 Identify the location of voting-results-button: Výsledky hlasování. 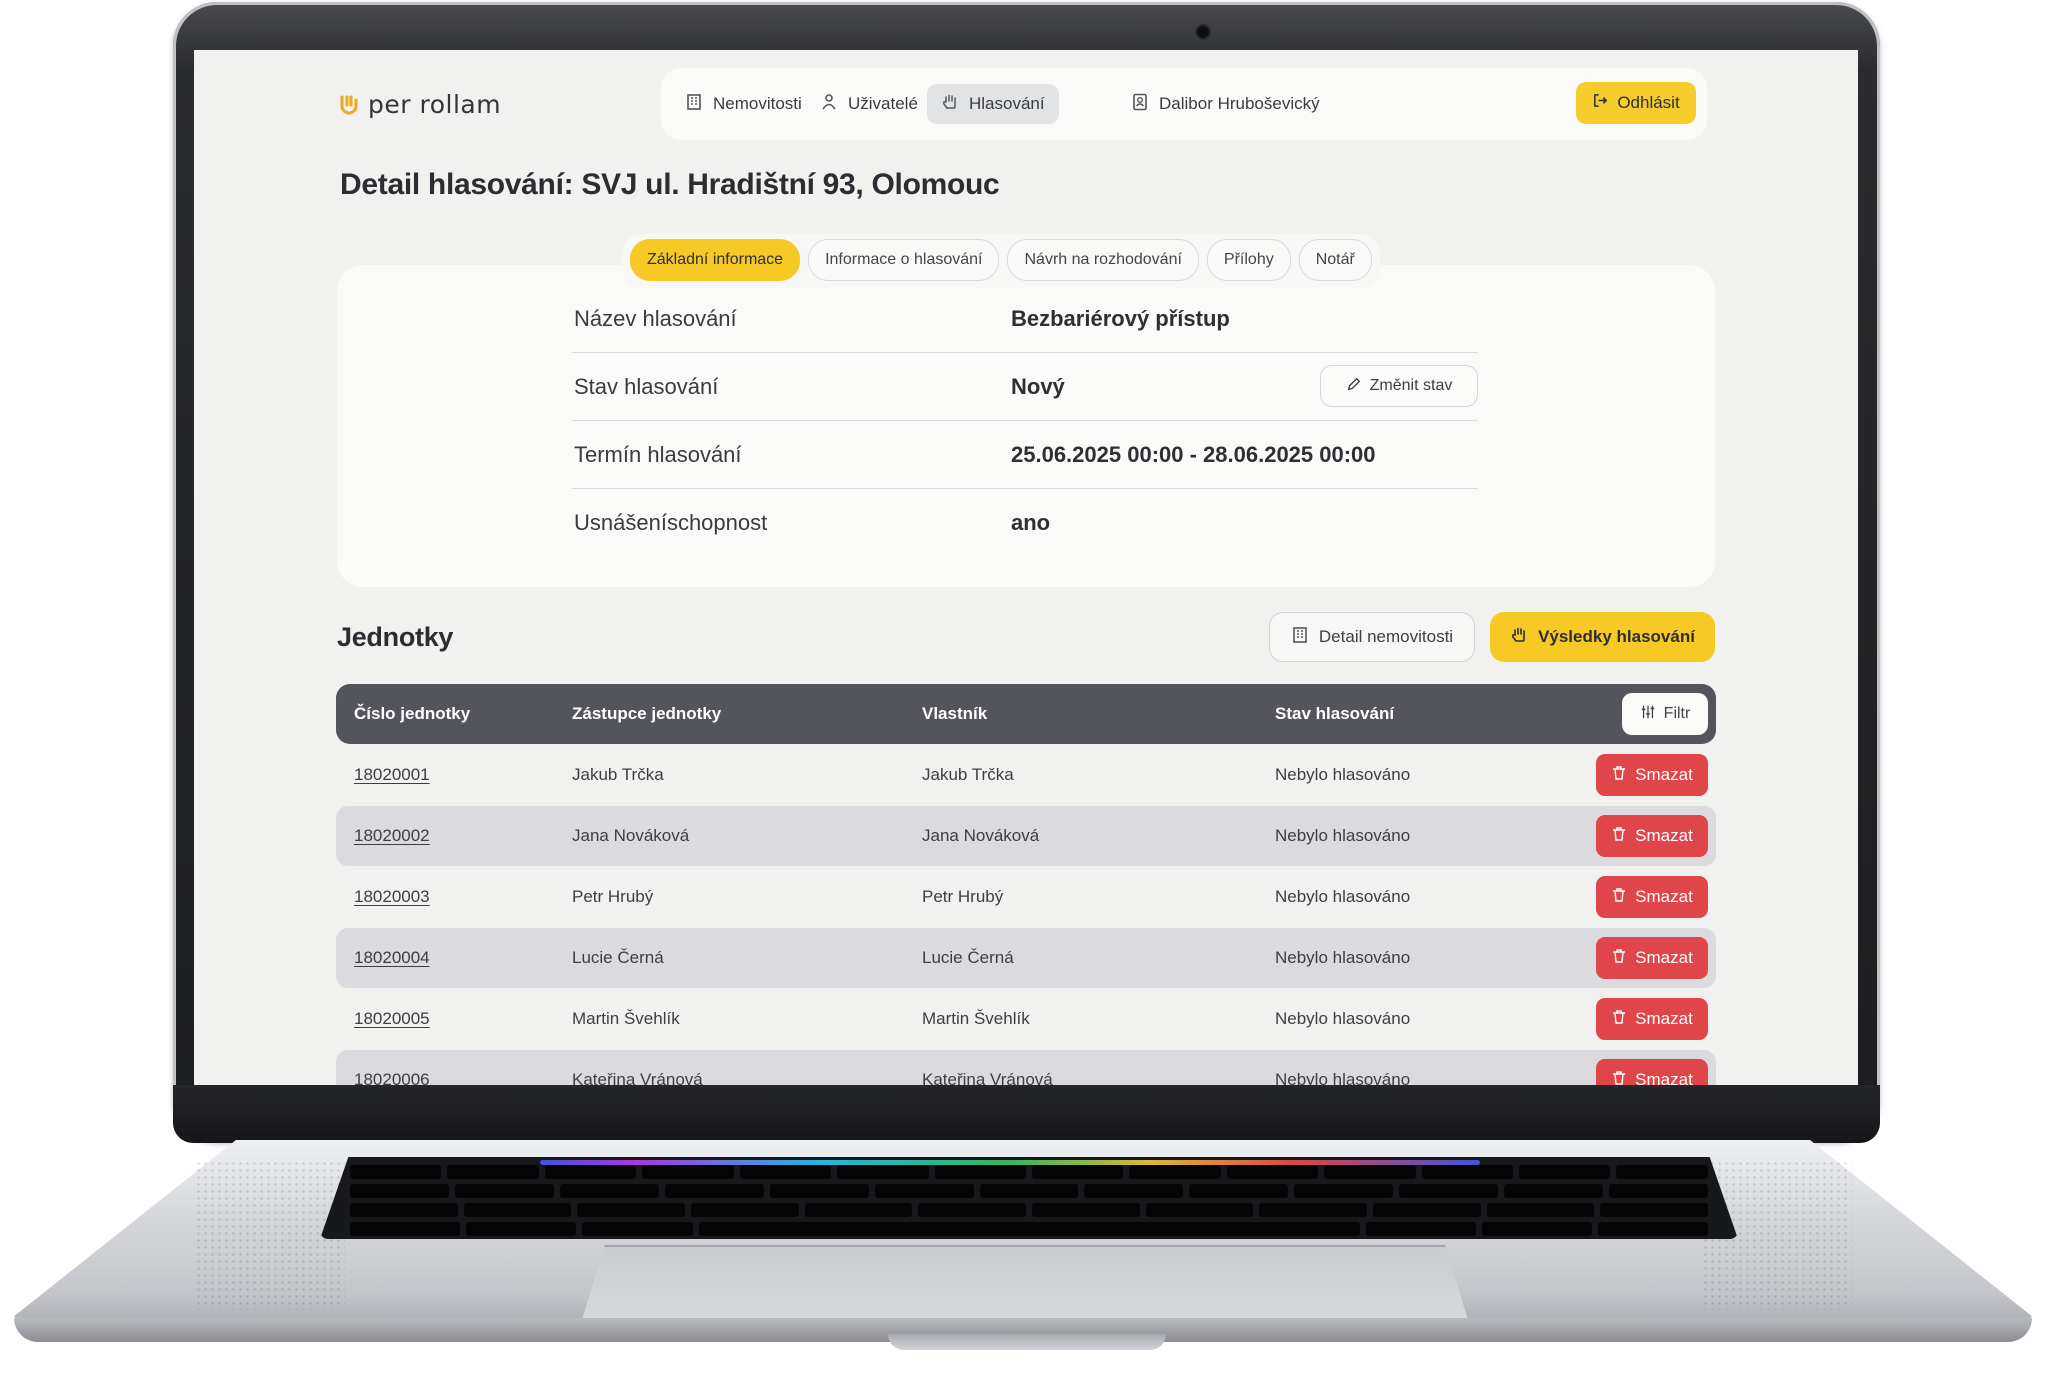
(1602, 637).